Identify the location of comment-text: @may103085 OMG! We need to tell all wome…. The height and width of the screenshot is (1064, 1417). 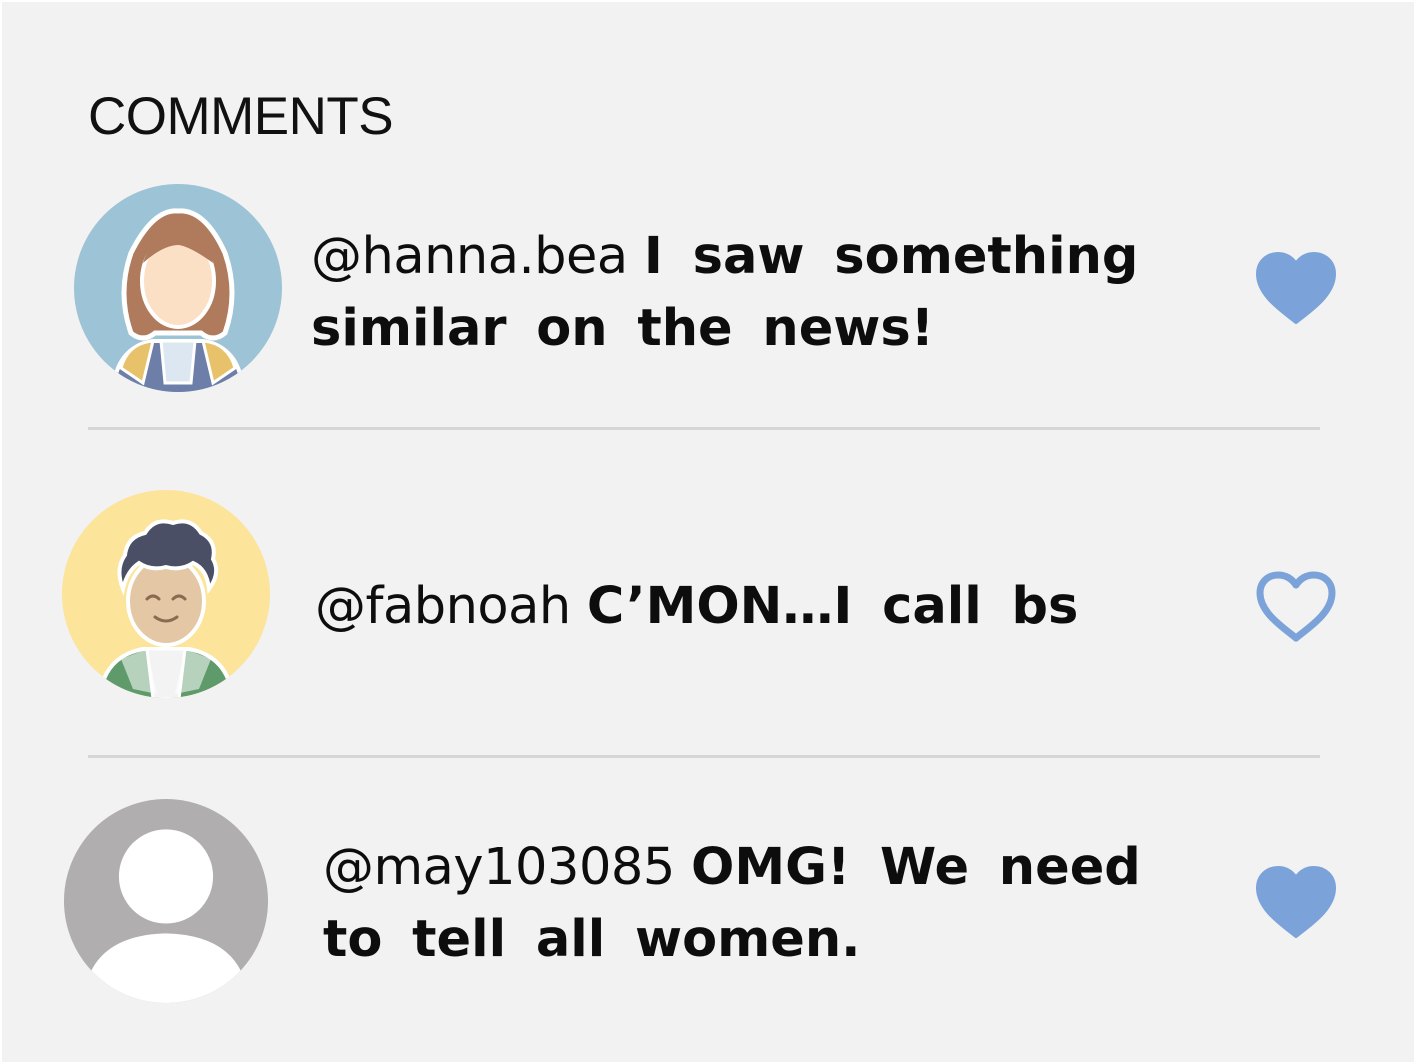
(773, 904).